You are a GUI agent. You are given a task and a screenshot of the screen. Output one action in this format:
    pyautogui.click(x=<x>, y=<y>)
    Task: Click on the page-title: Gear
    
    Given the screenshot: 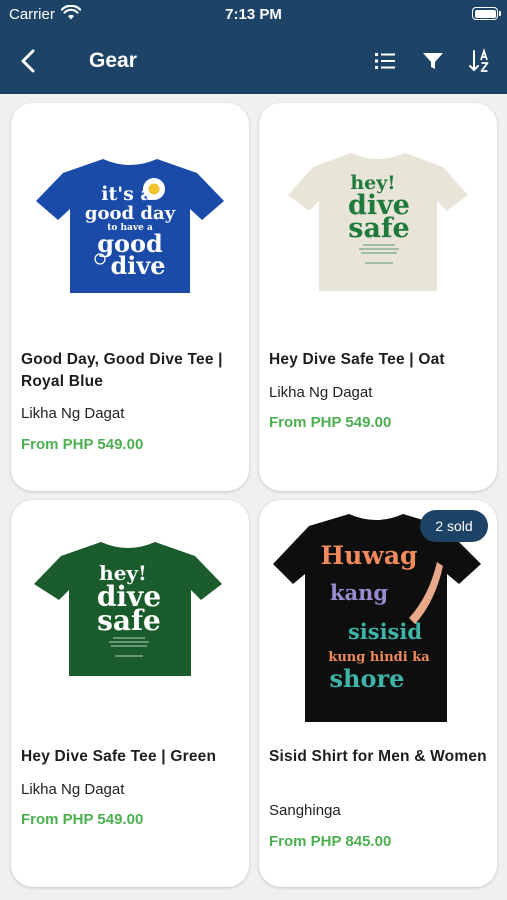 What is the action you would take?
    pyautogui.click(x=113, y=60)
    